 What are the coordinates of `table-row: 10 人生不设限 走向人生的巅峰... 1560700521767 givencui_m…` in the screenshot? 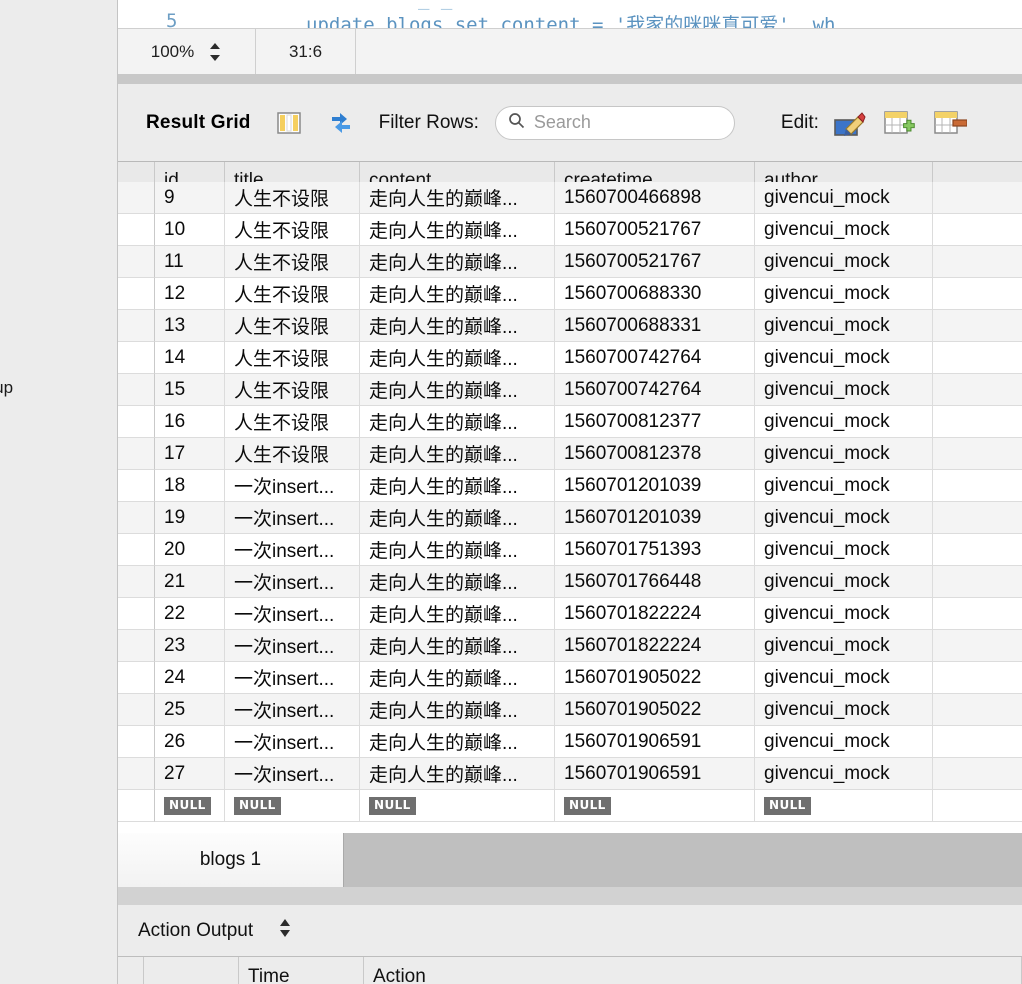 It's located at (570, 230).